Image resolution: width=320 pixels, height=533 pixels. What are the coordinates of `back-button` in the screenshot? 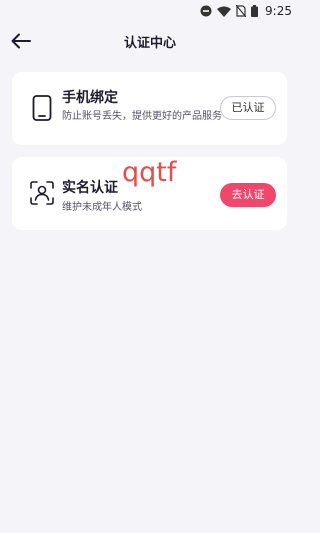 It's located at (21, 41).